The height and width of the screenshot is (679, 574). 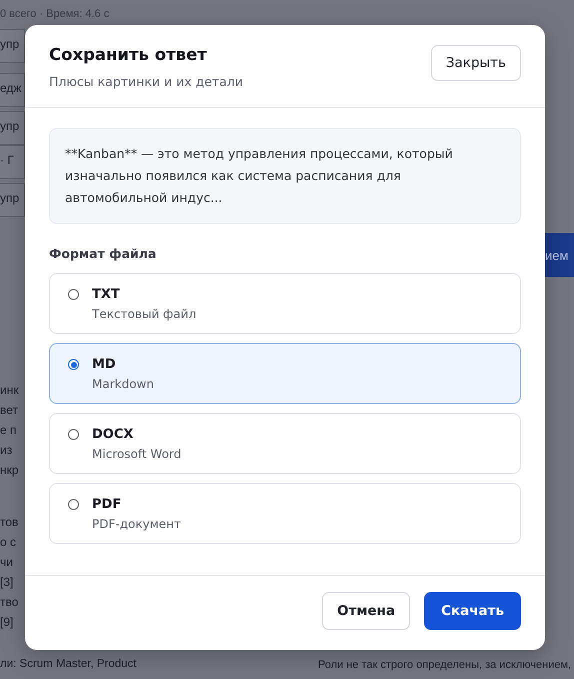 I want to click on format-name: PDF, so click(x=107, y=505).